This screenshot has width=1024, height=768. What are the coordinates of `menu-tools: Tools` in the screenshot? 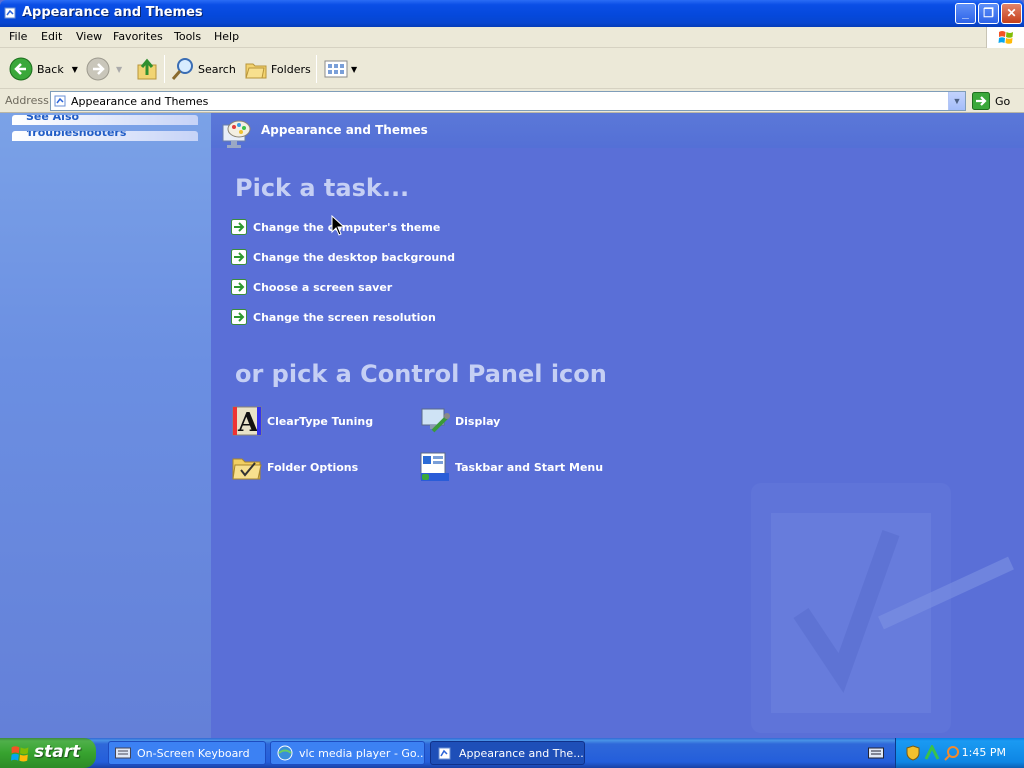 It's located at (187, 36).